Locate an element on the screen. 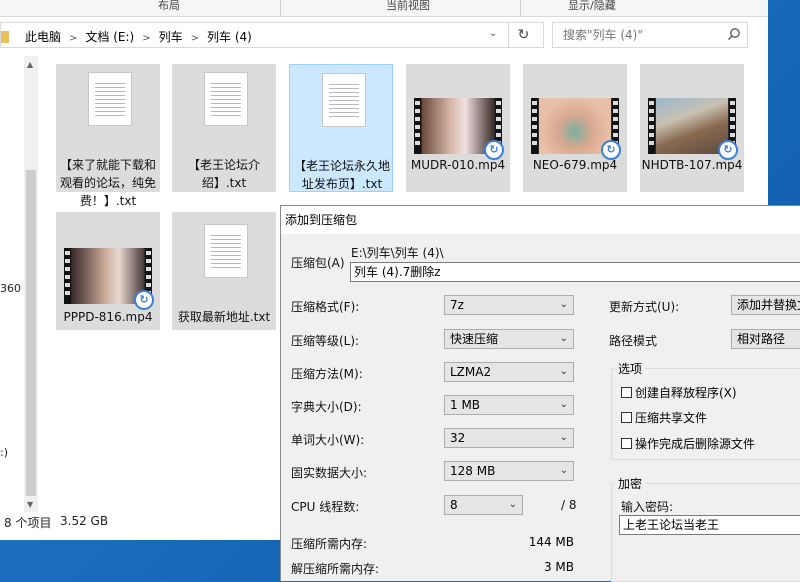  solid-size-label: 固实数据大小: is located at coordinates (329, 473).